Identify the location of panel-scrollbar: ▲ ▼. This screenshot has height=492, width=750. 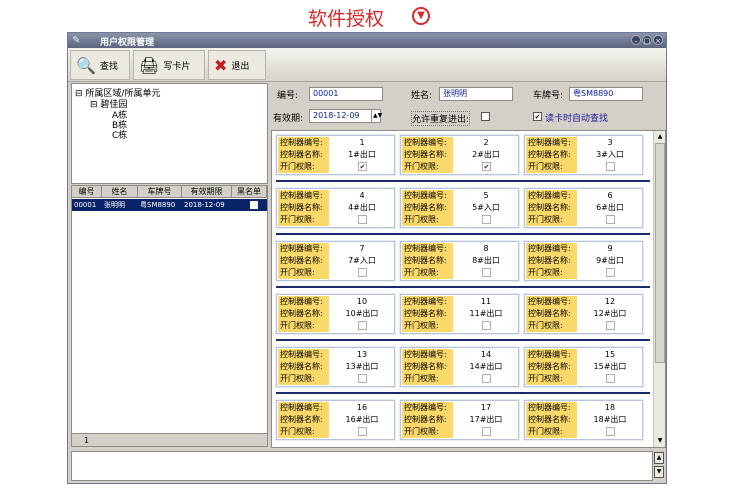
(659, 289).